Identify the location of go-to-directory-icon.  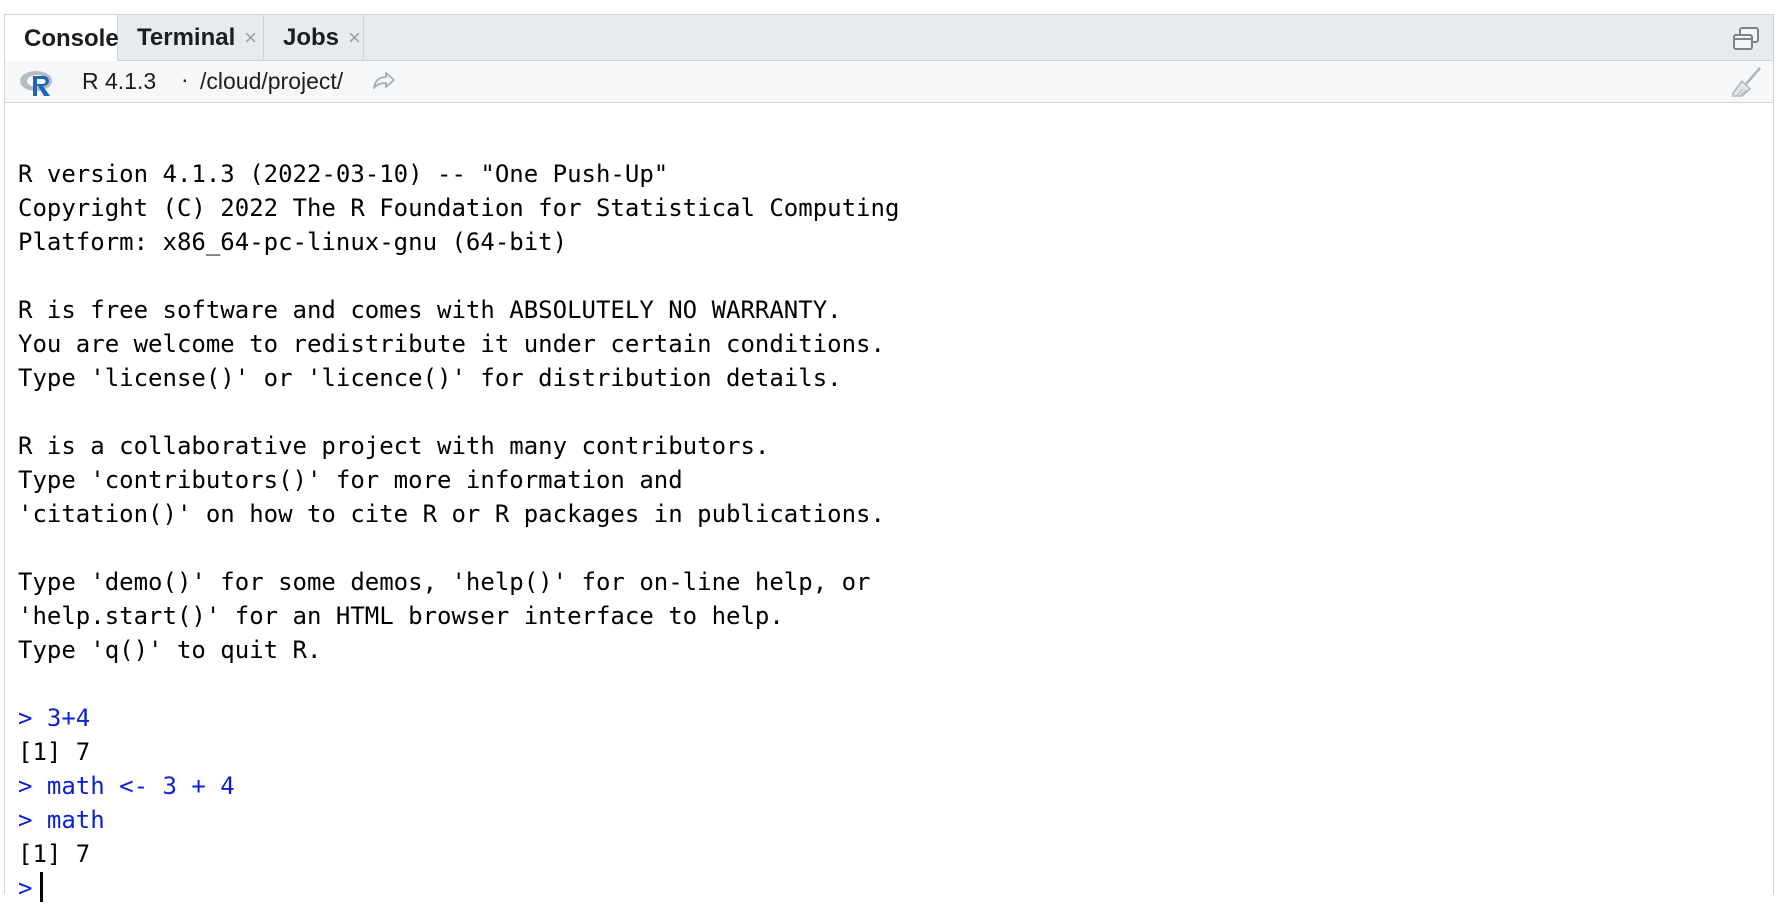
(384, 81).